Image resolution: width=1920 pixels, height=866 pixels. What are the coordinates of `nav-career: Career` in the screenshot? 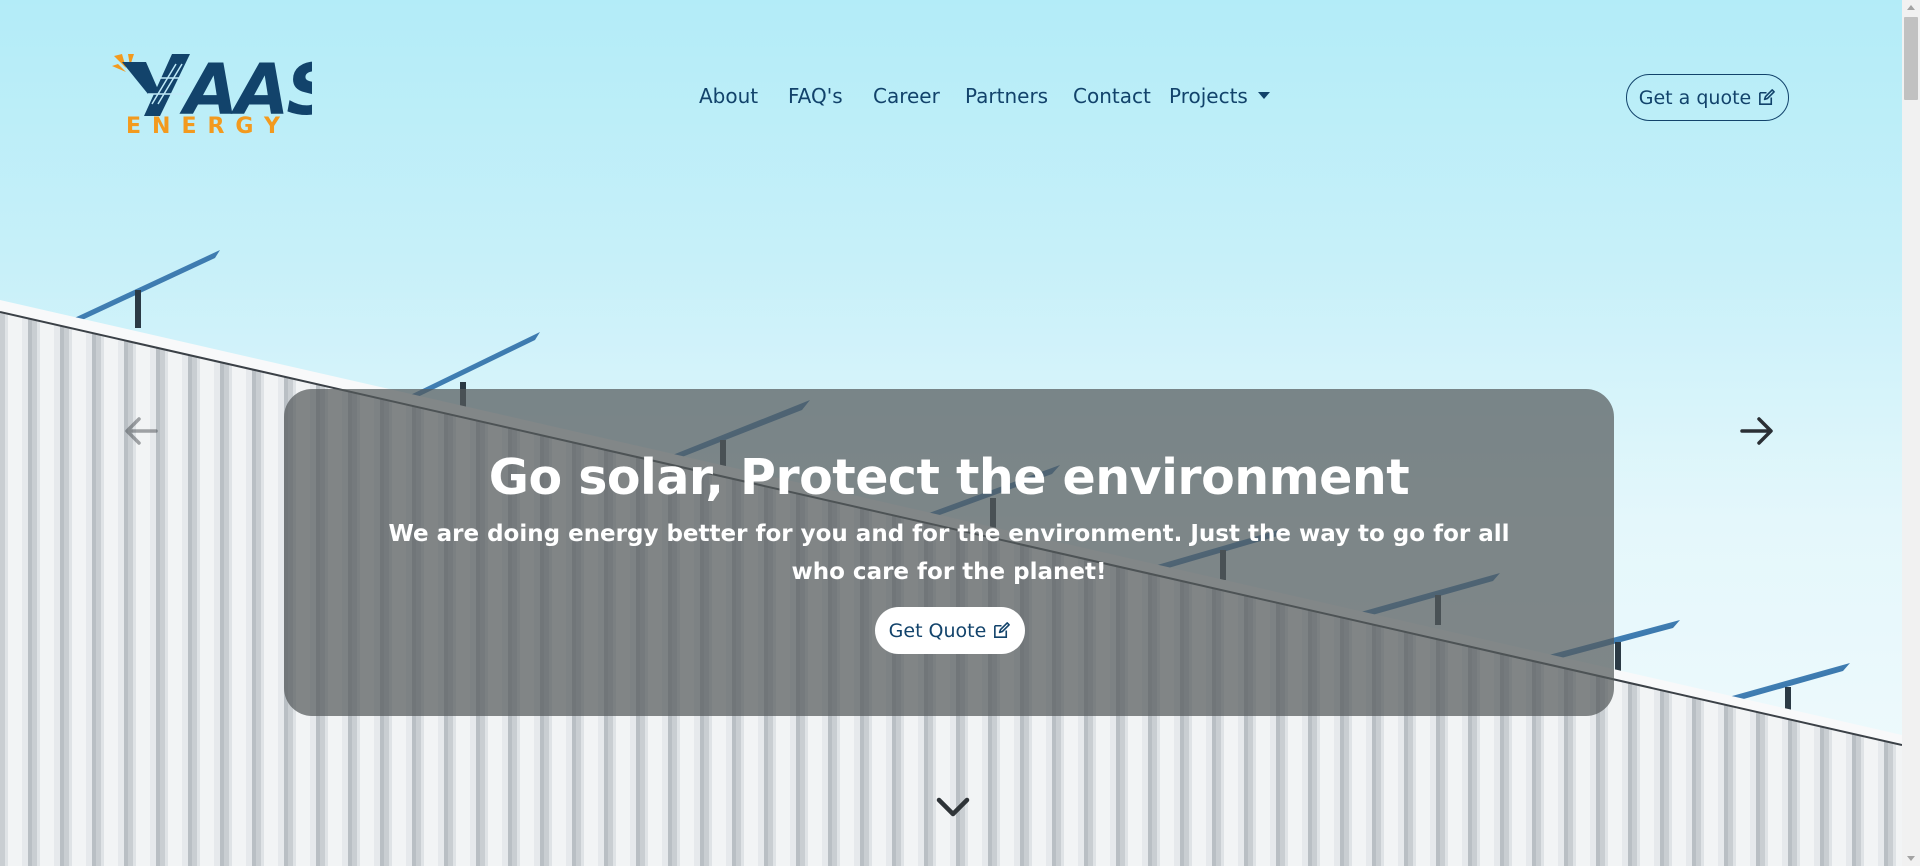 It's located at (906, 96).